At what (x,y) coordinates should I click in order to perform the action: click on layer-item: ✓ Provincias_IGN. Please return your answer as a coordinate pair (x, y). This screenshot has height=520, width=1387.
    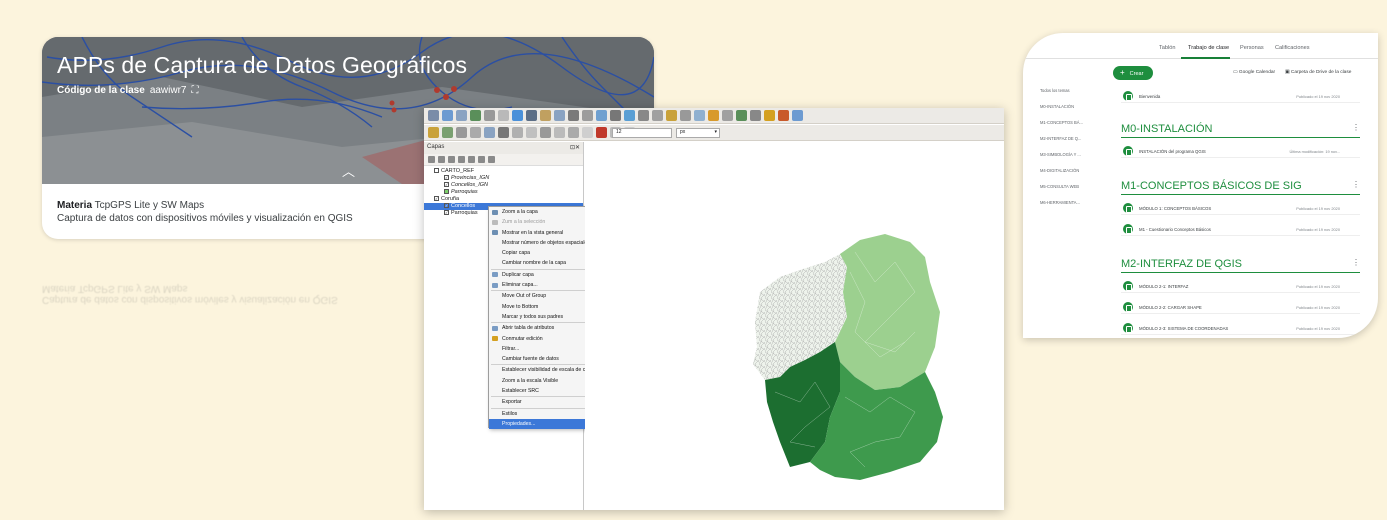
    Looking at the image, I should click on (503, 178).